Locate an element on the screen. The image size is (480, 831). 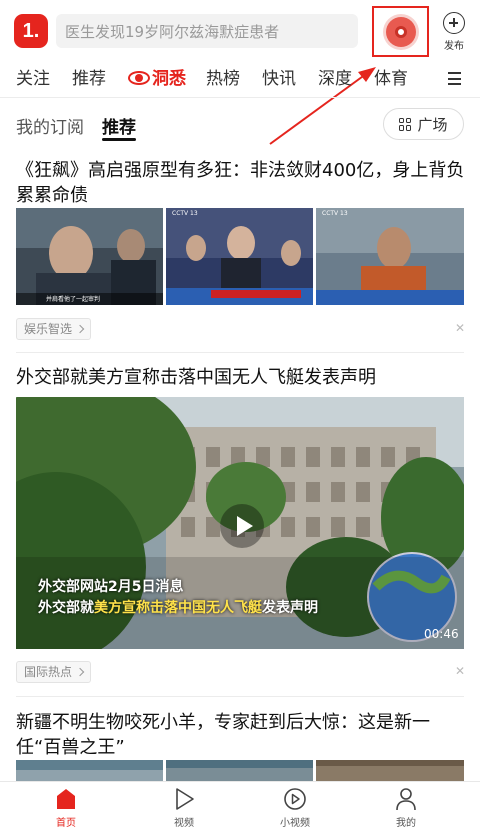
publish-label: 发布 is located at coordinates (454, 46).